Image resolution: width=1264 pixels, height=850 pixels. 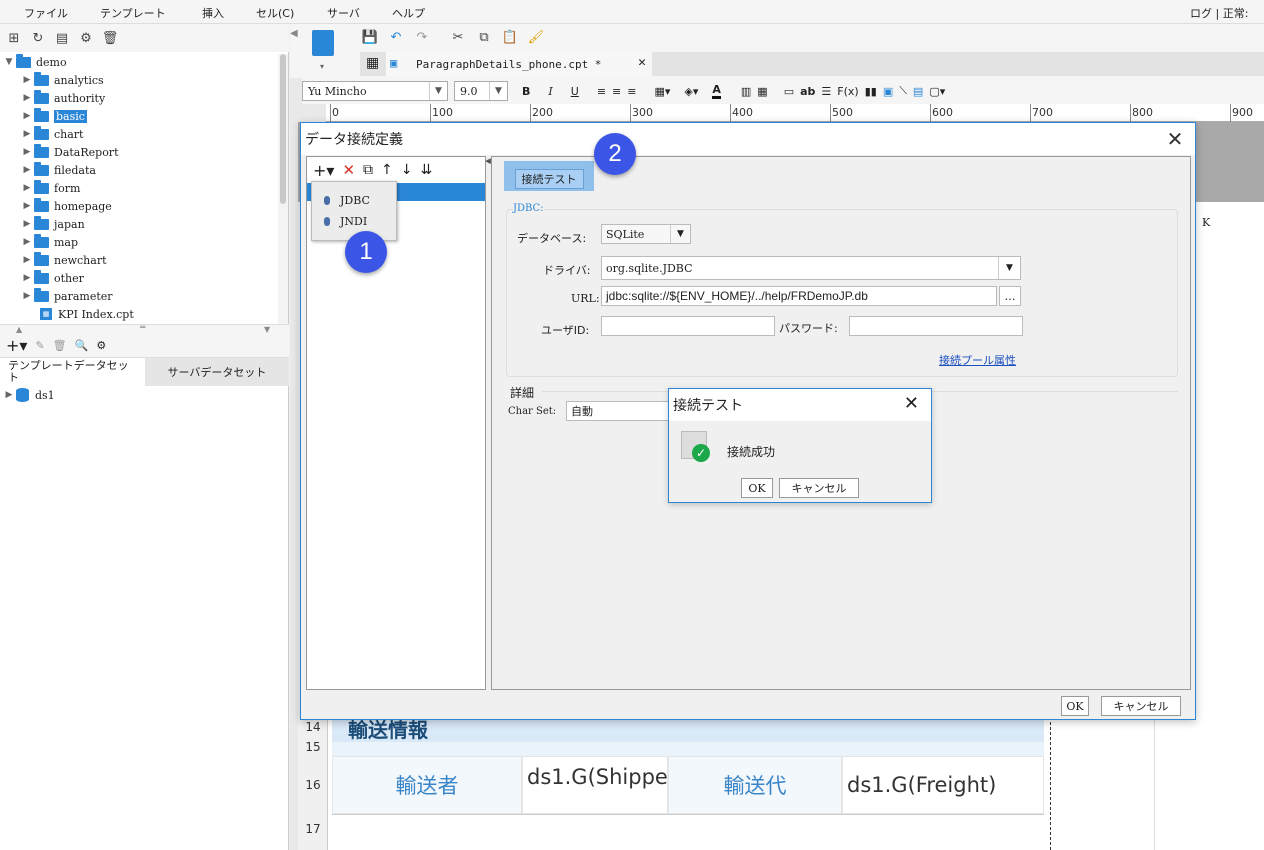 I want to click on settings-icon: ⚙, so click(x=86, y=38).